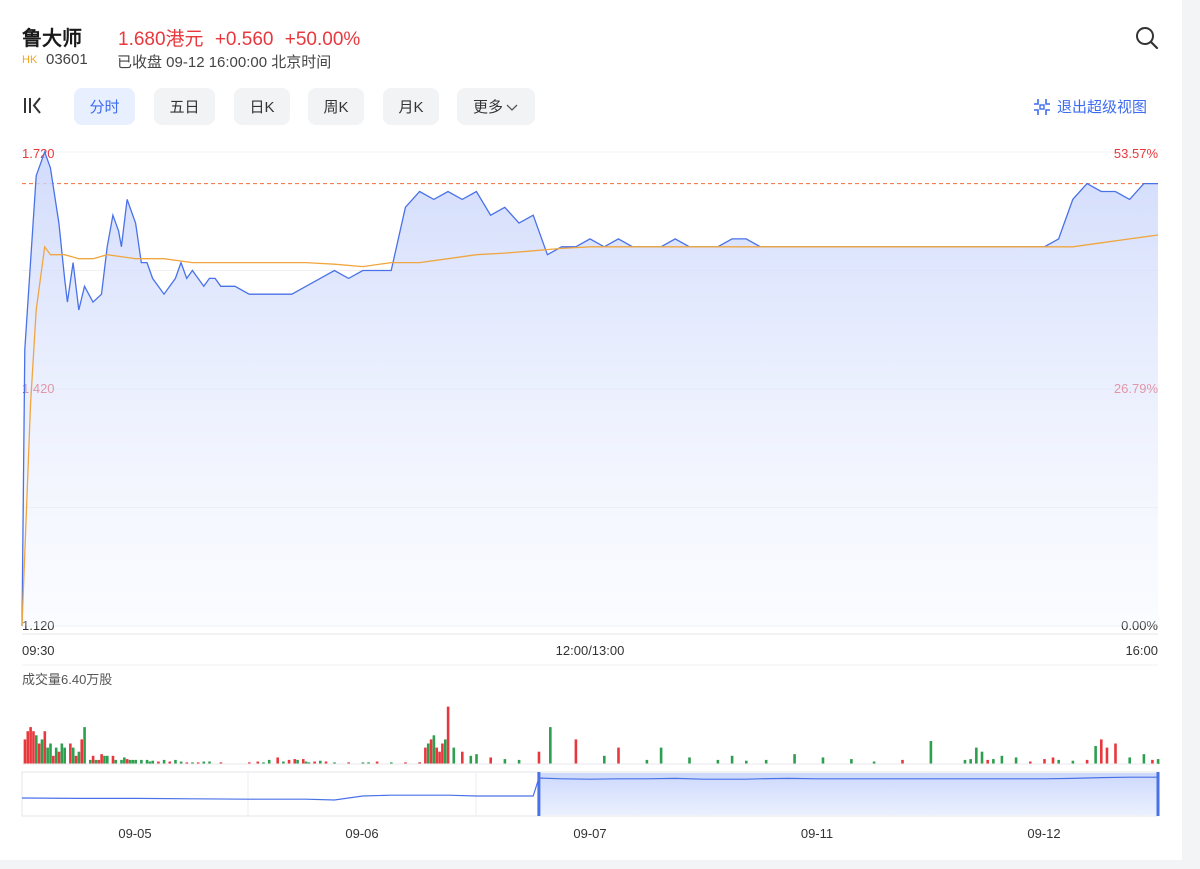 Image resolution: width=1200 pixels, height=869 pixels. What do you see at coordinates (361, 833) in the screenshot?
I see `navigator-date-label: 09-06` at bounding box center [361, 833].